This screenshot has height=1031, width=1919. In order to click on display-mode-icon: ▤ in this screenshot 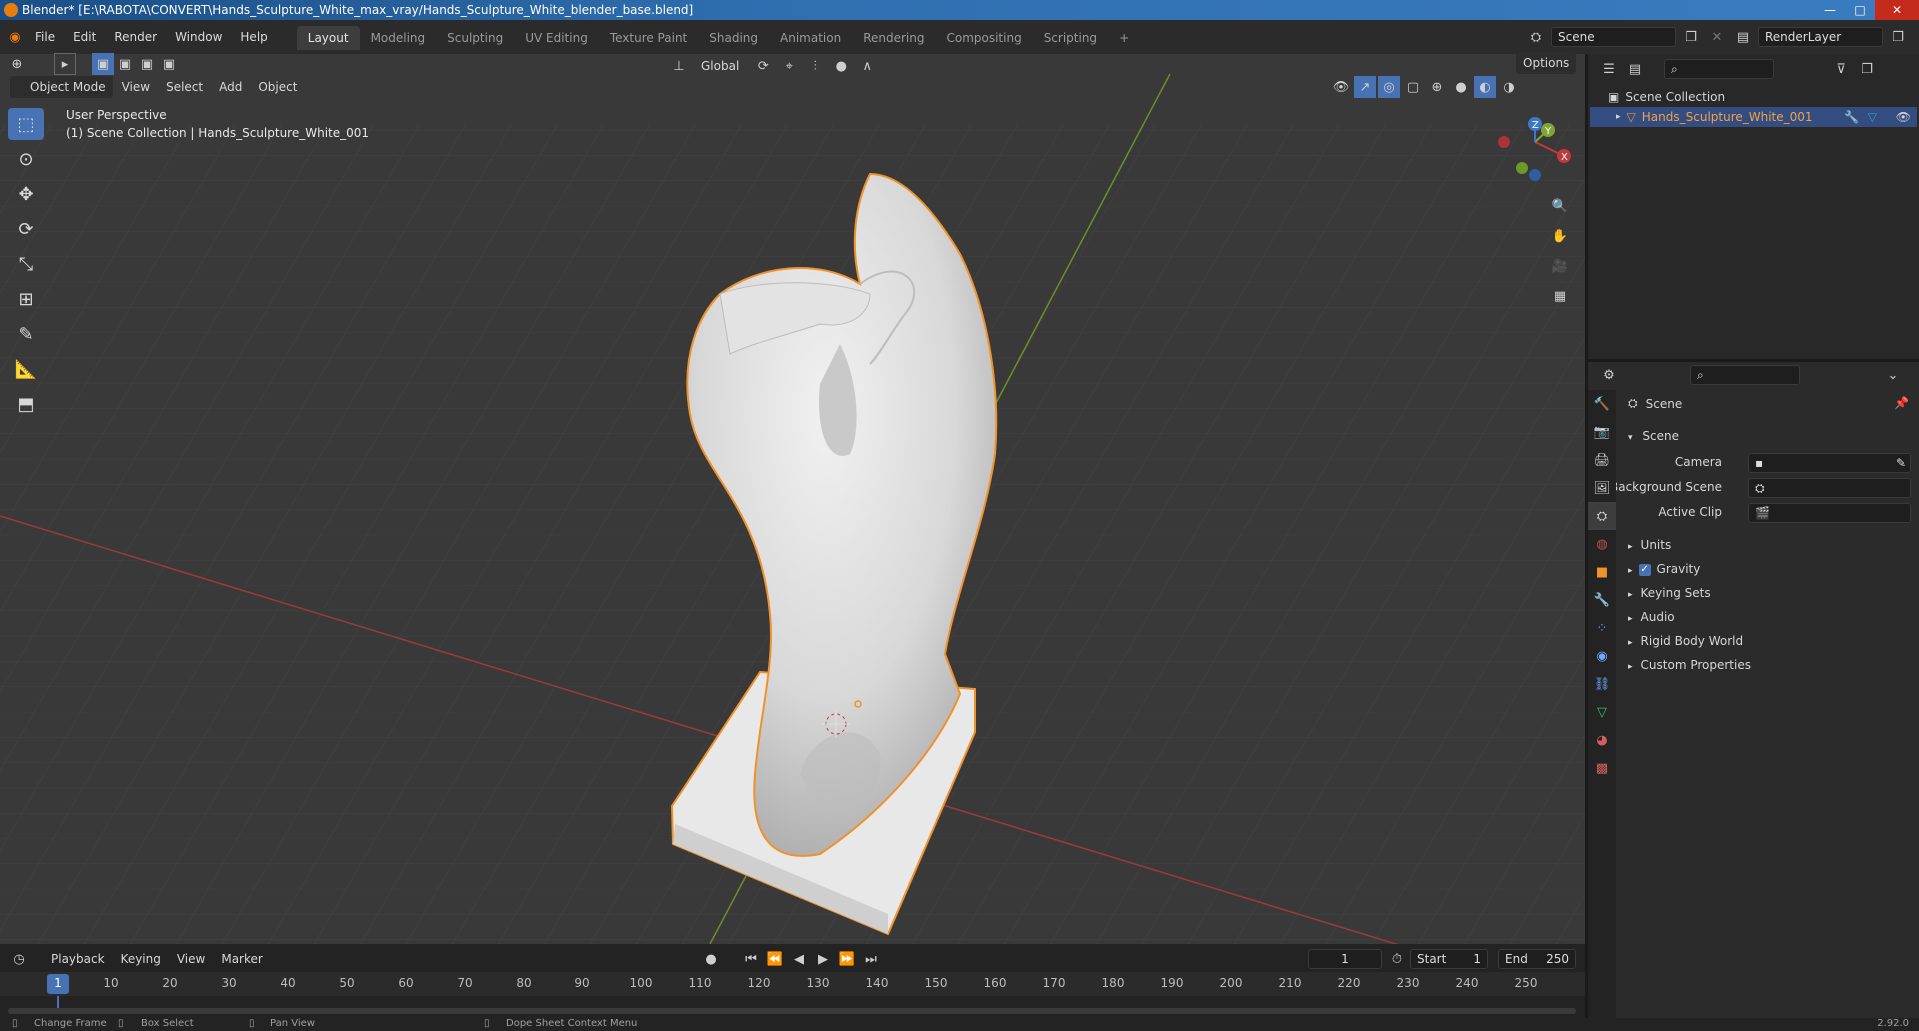, I will do `click(1635, 69)`.